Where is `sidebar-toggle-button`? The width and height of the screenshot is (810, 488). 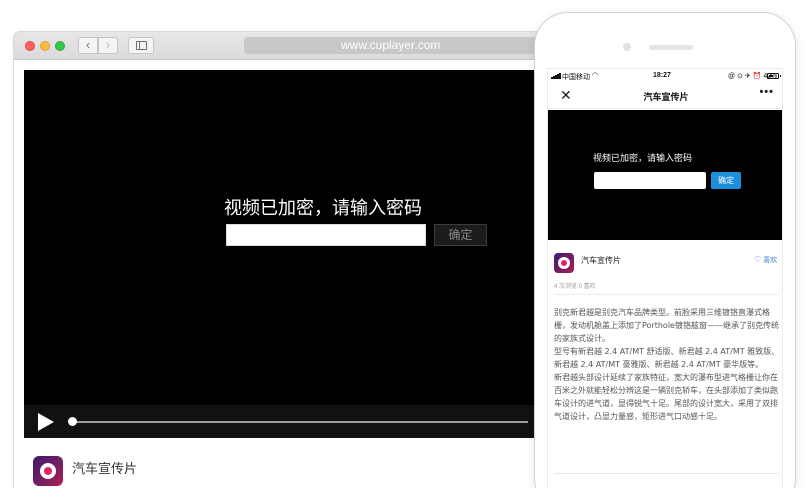 sidebar-toggle-button is located at coordinates (141, 45).